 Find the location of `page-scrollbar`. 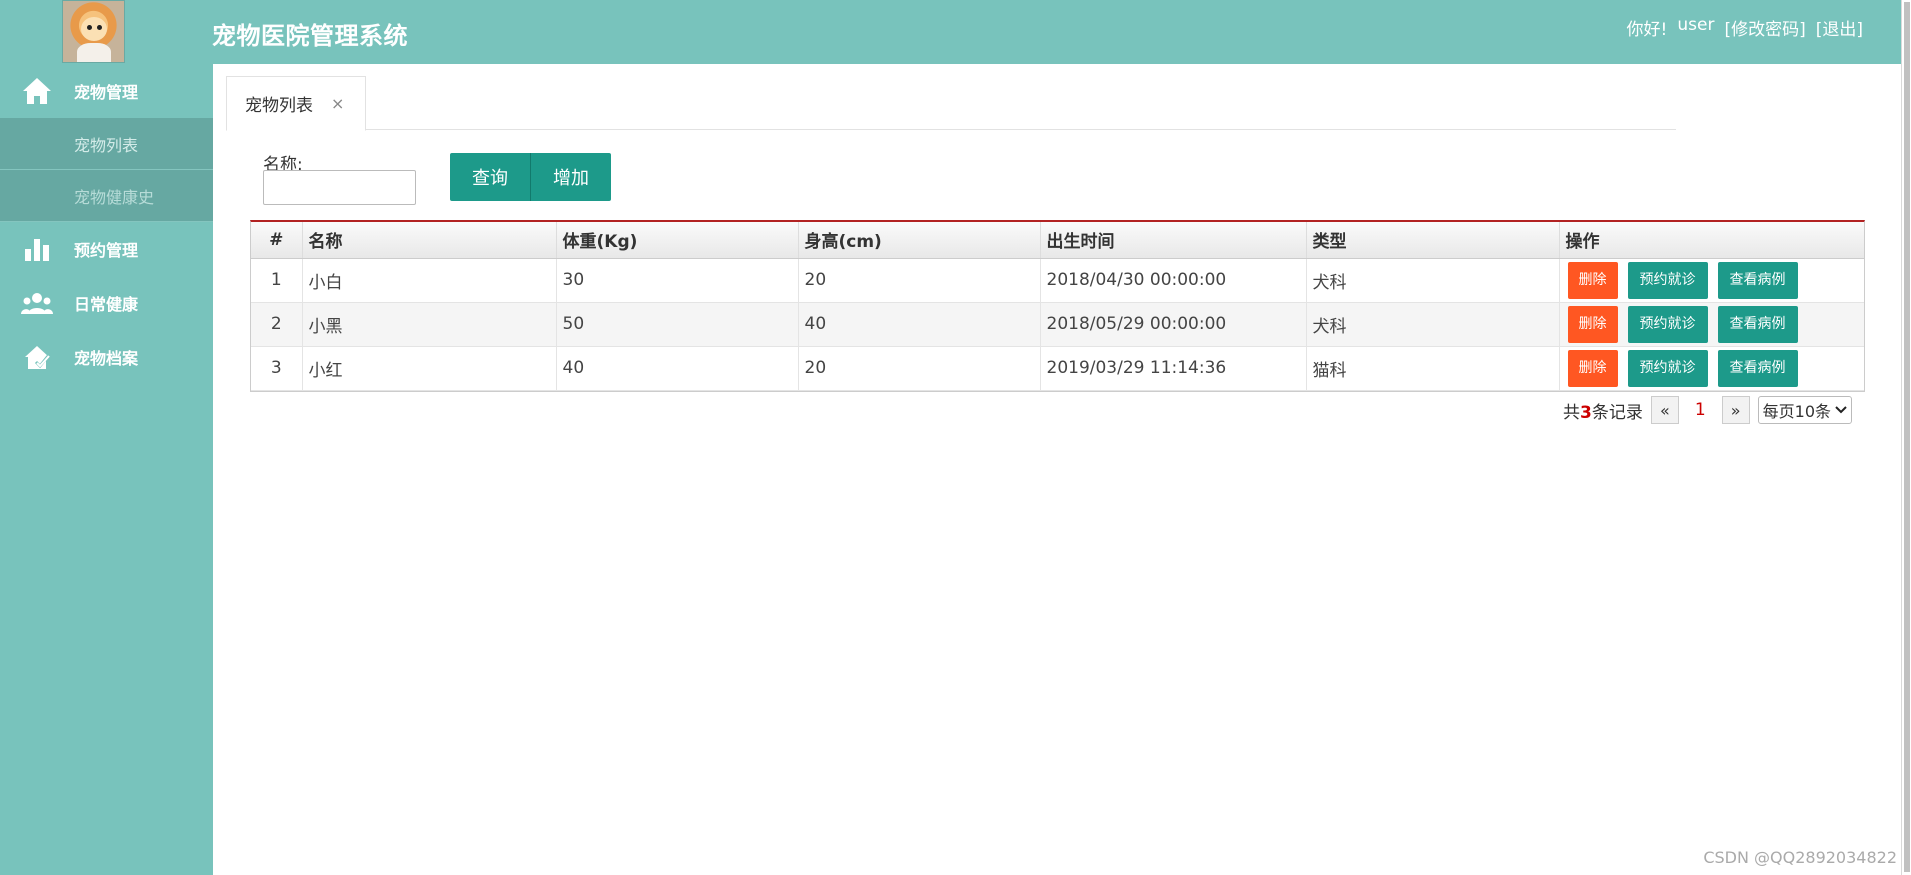

page-scrollbar is located at coordinates (1906, 437).